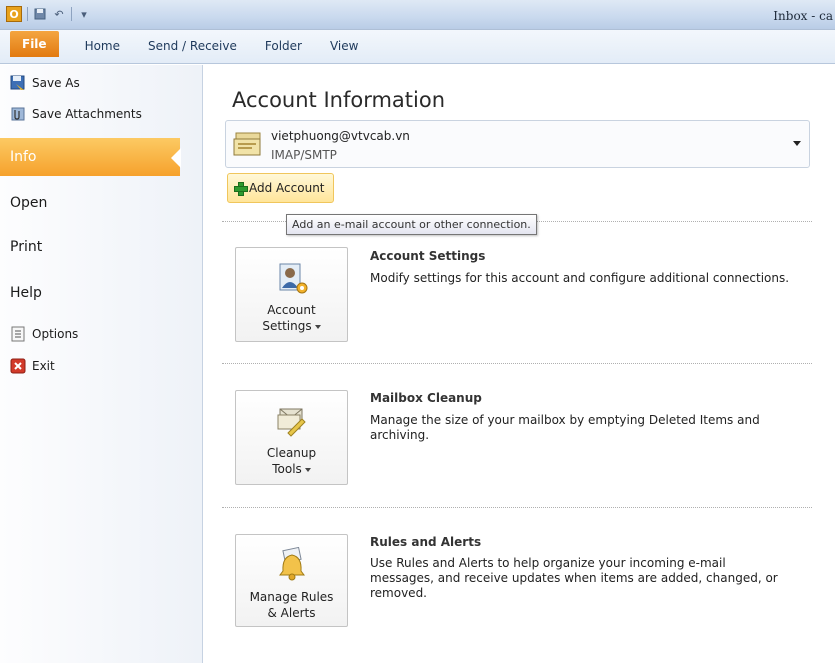 Image resolution: width=835 pixels, height=663 pixels. I want to click on nav-exit: Exit, so click(32, 366).